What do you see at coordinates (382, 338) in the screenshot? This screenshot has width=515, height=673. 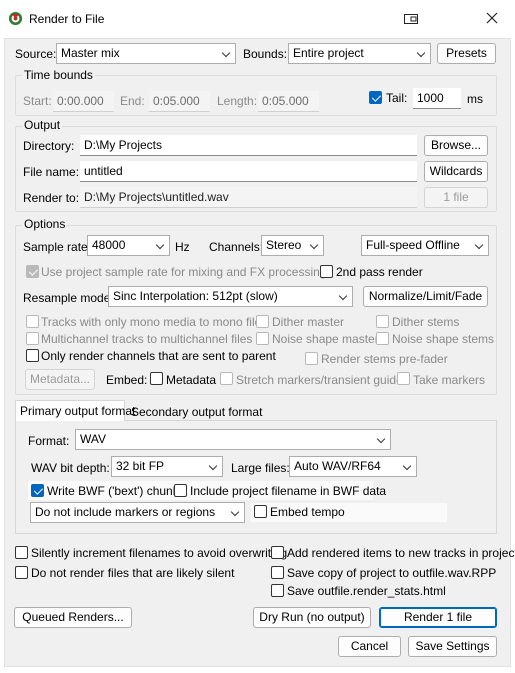 I see `noise-stems-checkbox` at bounding box center [382, 338].